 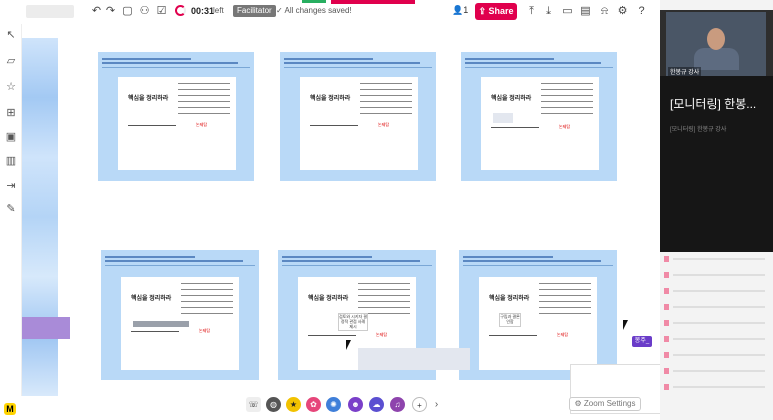 I want to click on grid-icon: ⊞, so click(x=11, y=113).